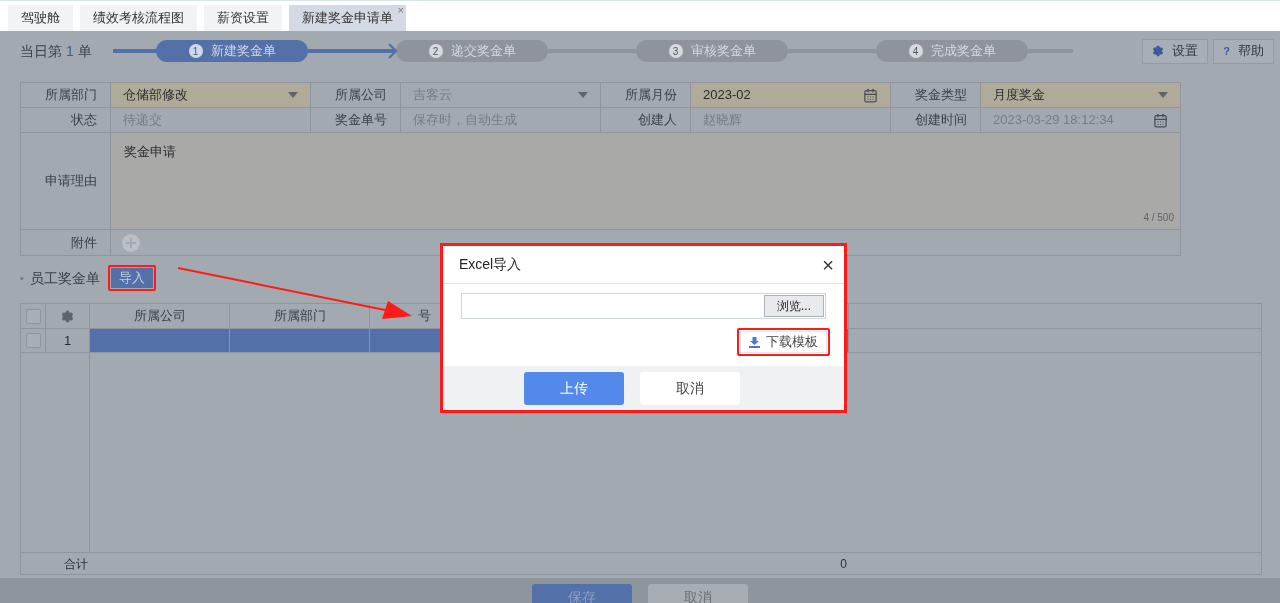 The width and height of the screenshot is (1280, 603). Describe the element at coordinates (155, 95) in the screenshot. I see `field-value: 仓储部修改` at that location.